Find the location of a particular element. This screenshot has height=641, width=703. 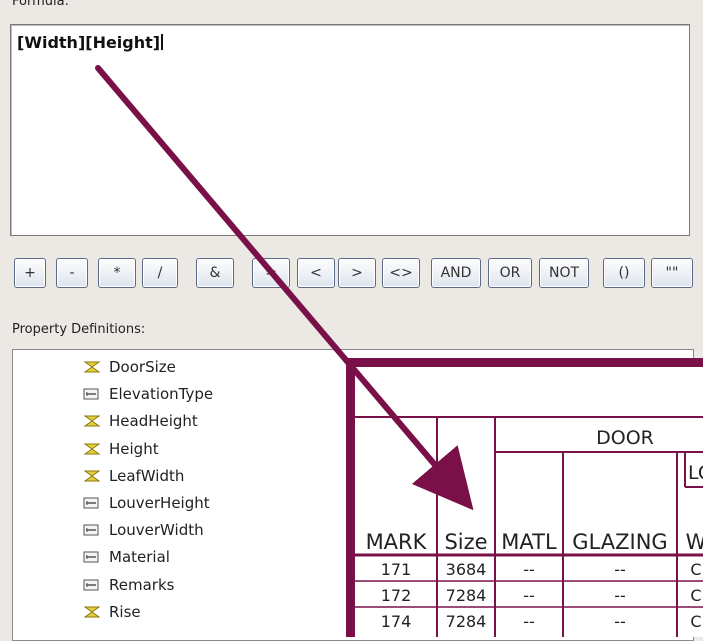

operator-button-label: > is located at coordinates (357, 273).